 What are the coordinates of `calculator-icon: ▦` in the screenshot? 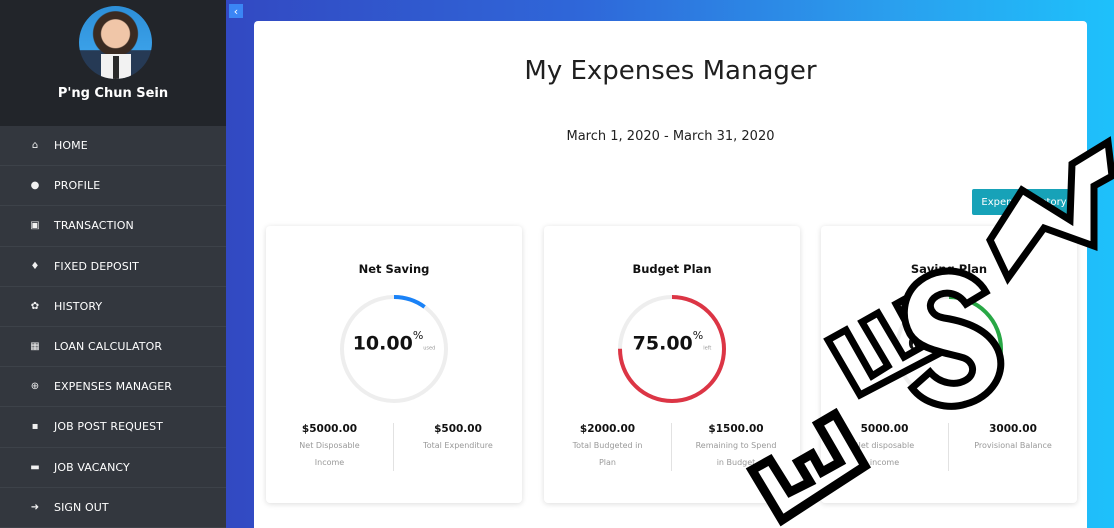 It's located at (35, 347).